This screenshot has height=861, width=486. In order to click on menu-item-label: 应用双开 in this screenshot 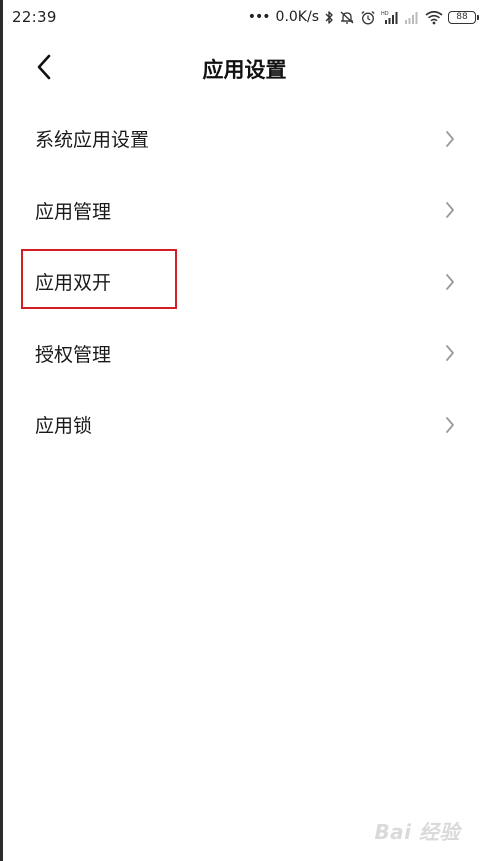, I will do `click(73, 283)`.